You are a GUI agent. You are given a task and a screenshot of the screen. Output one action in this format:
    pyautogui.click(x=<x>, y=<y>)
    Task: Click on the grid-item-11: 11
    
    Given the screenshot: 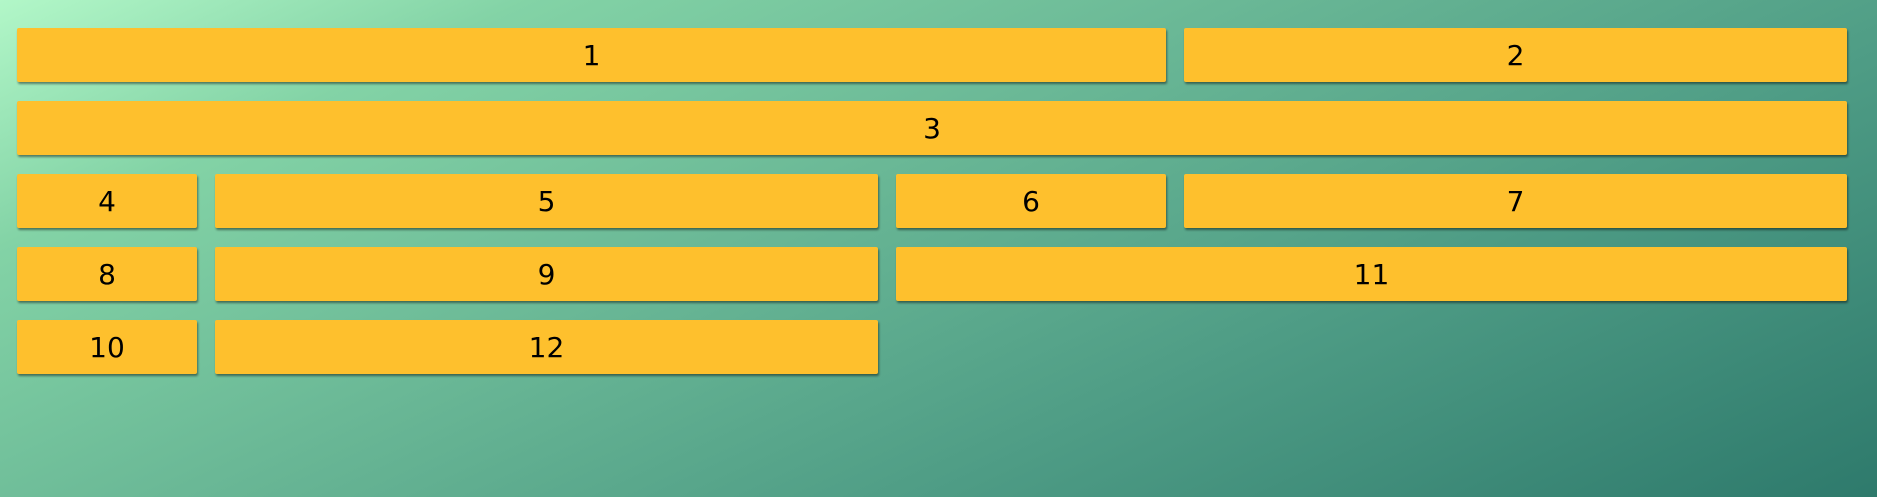 What is the action you would take?
    pyautogui.click(x=1371, y=274)
    